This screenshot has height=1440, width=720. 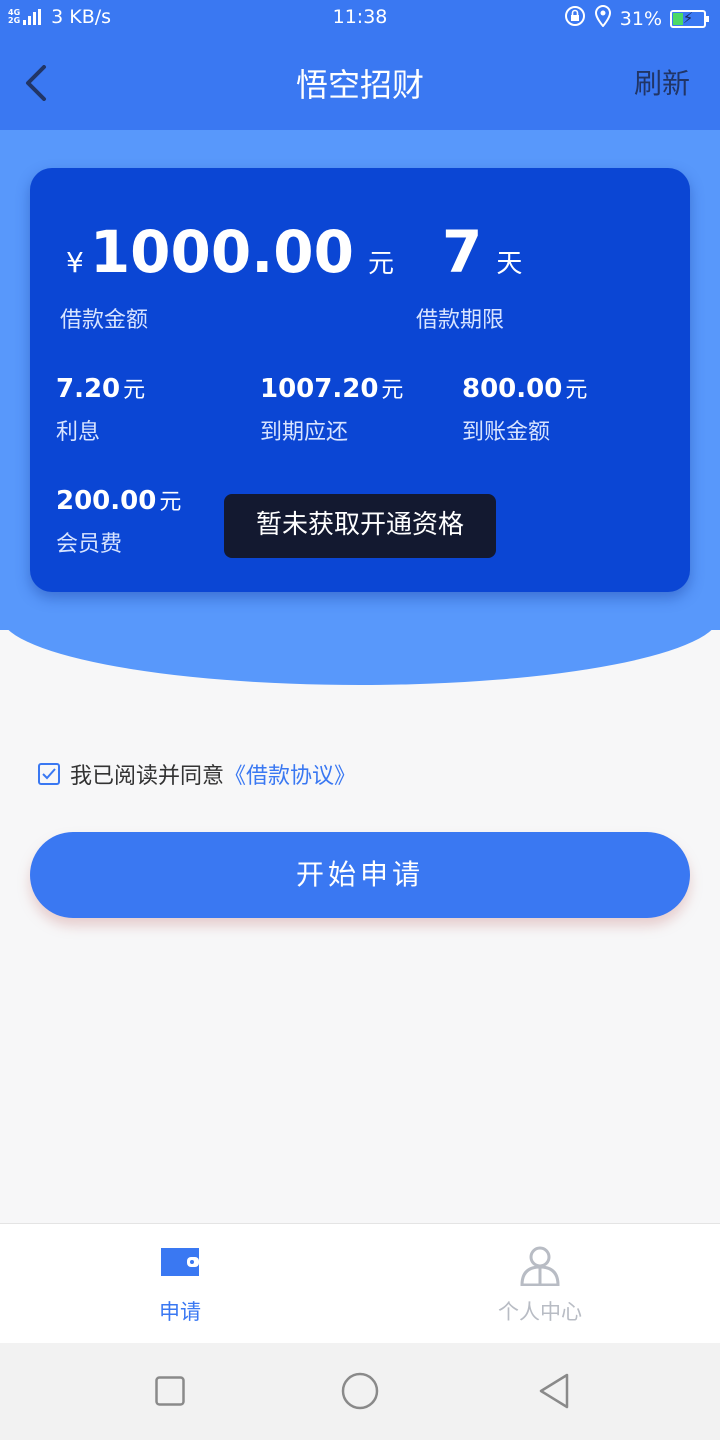 What do you see at coordinates (360, 18) in the screenshot?
I see `status-bar: 4G 2G 3 KB/s 11:38 31% ⚡` at bounding box center [360, 18].